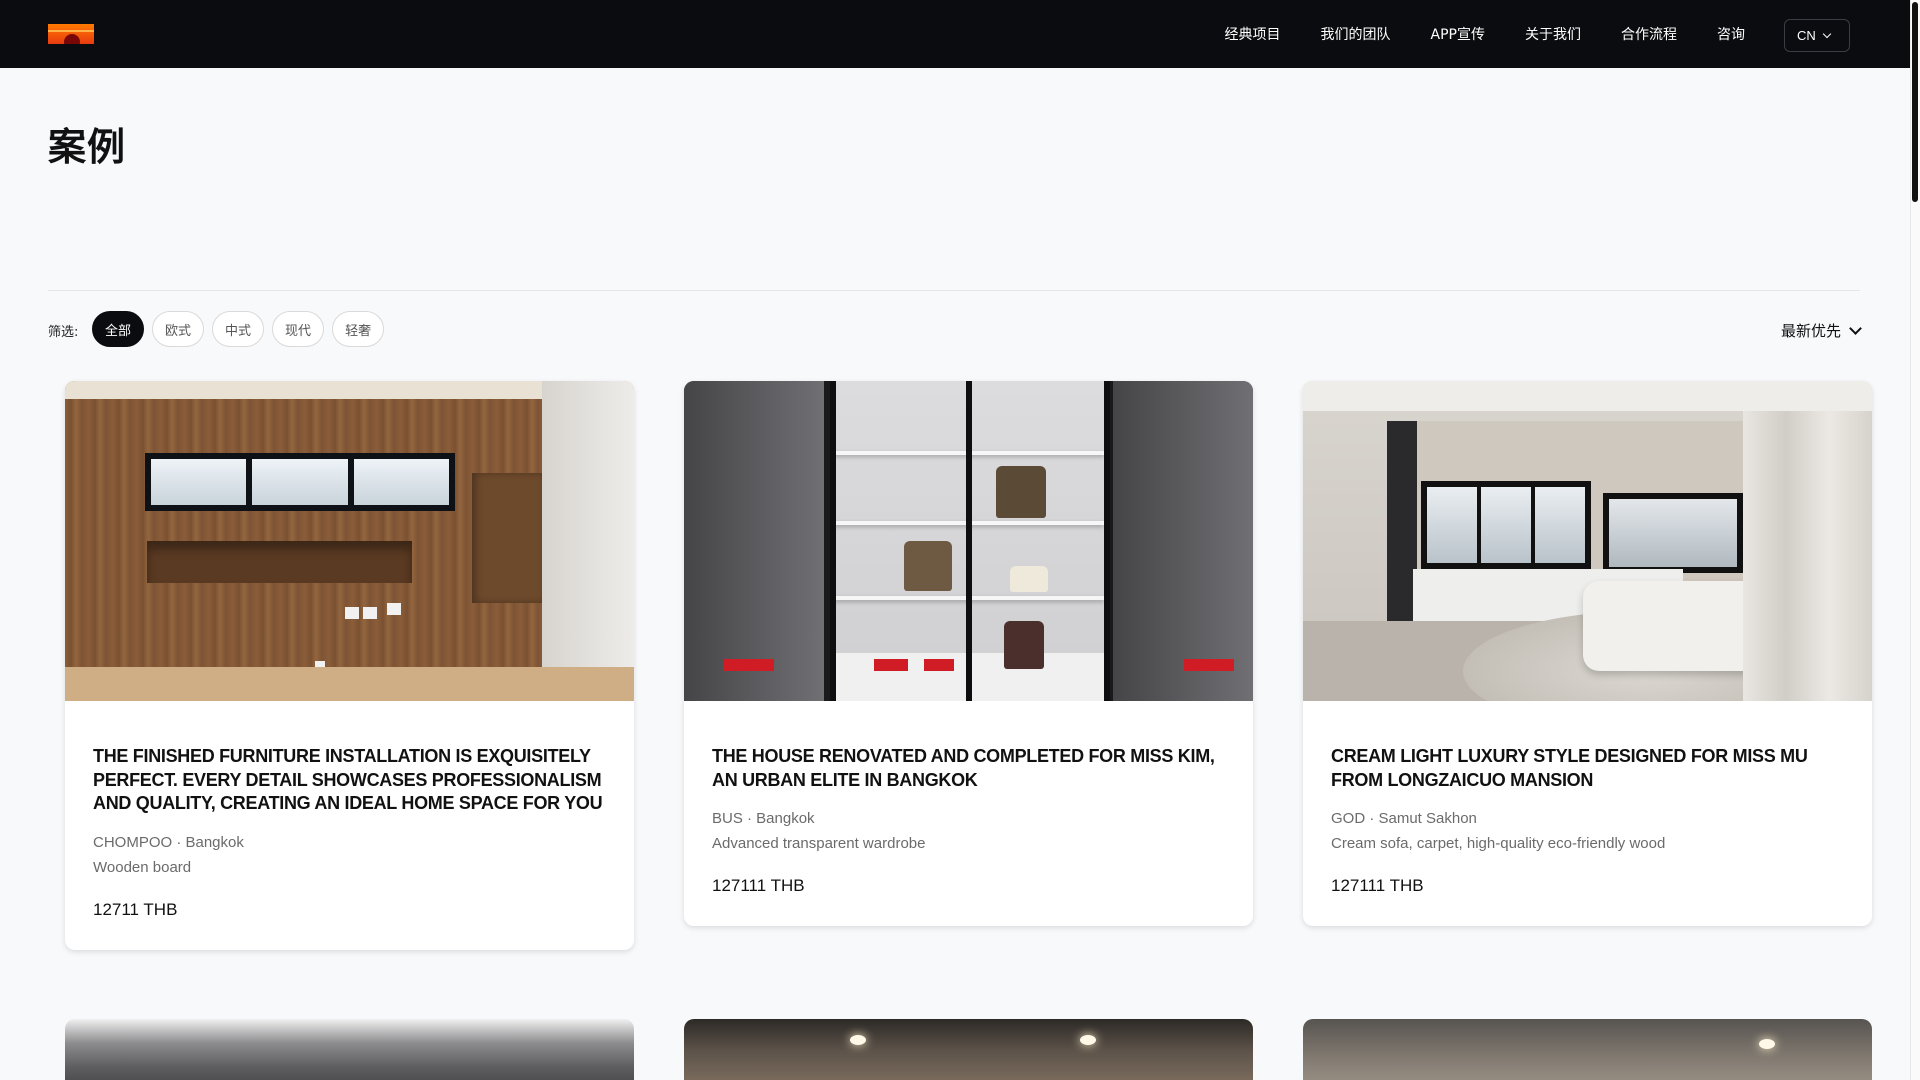 The image size is (1920, 1080). What do you see at coordinates (358, 329) in the screenshot?
I see `filter-chip-light-luxury: 轻奢` at bounding box center [358, 329].